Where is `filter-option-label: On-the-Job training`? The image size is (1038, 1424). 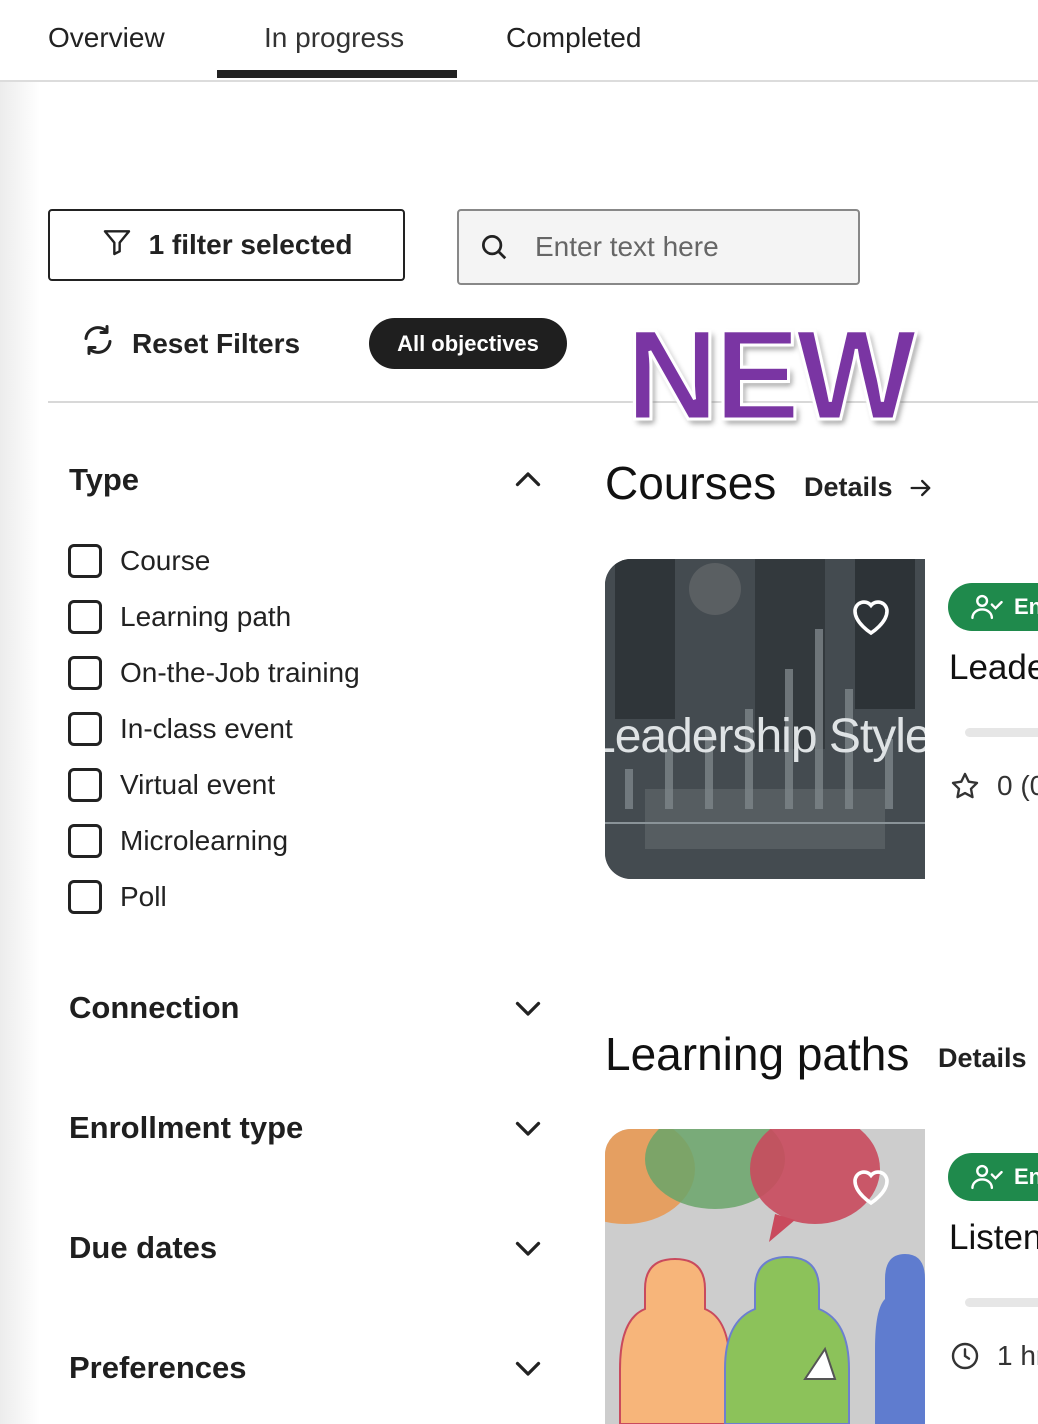
filter-option-label: On-the-Job training is located at coordinates (240, 672).